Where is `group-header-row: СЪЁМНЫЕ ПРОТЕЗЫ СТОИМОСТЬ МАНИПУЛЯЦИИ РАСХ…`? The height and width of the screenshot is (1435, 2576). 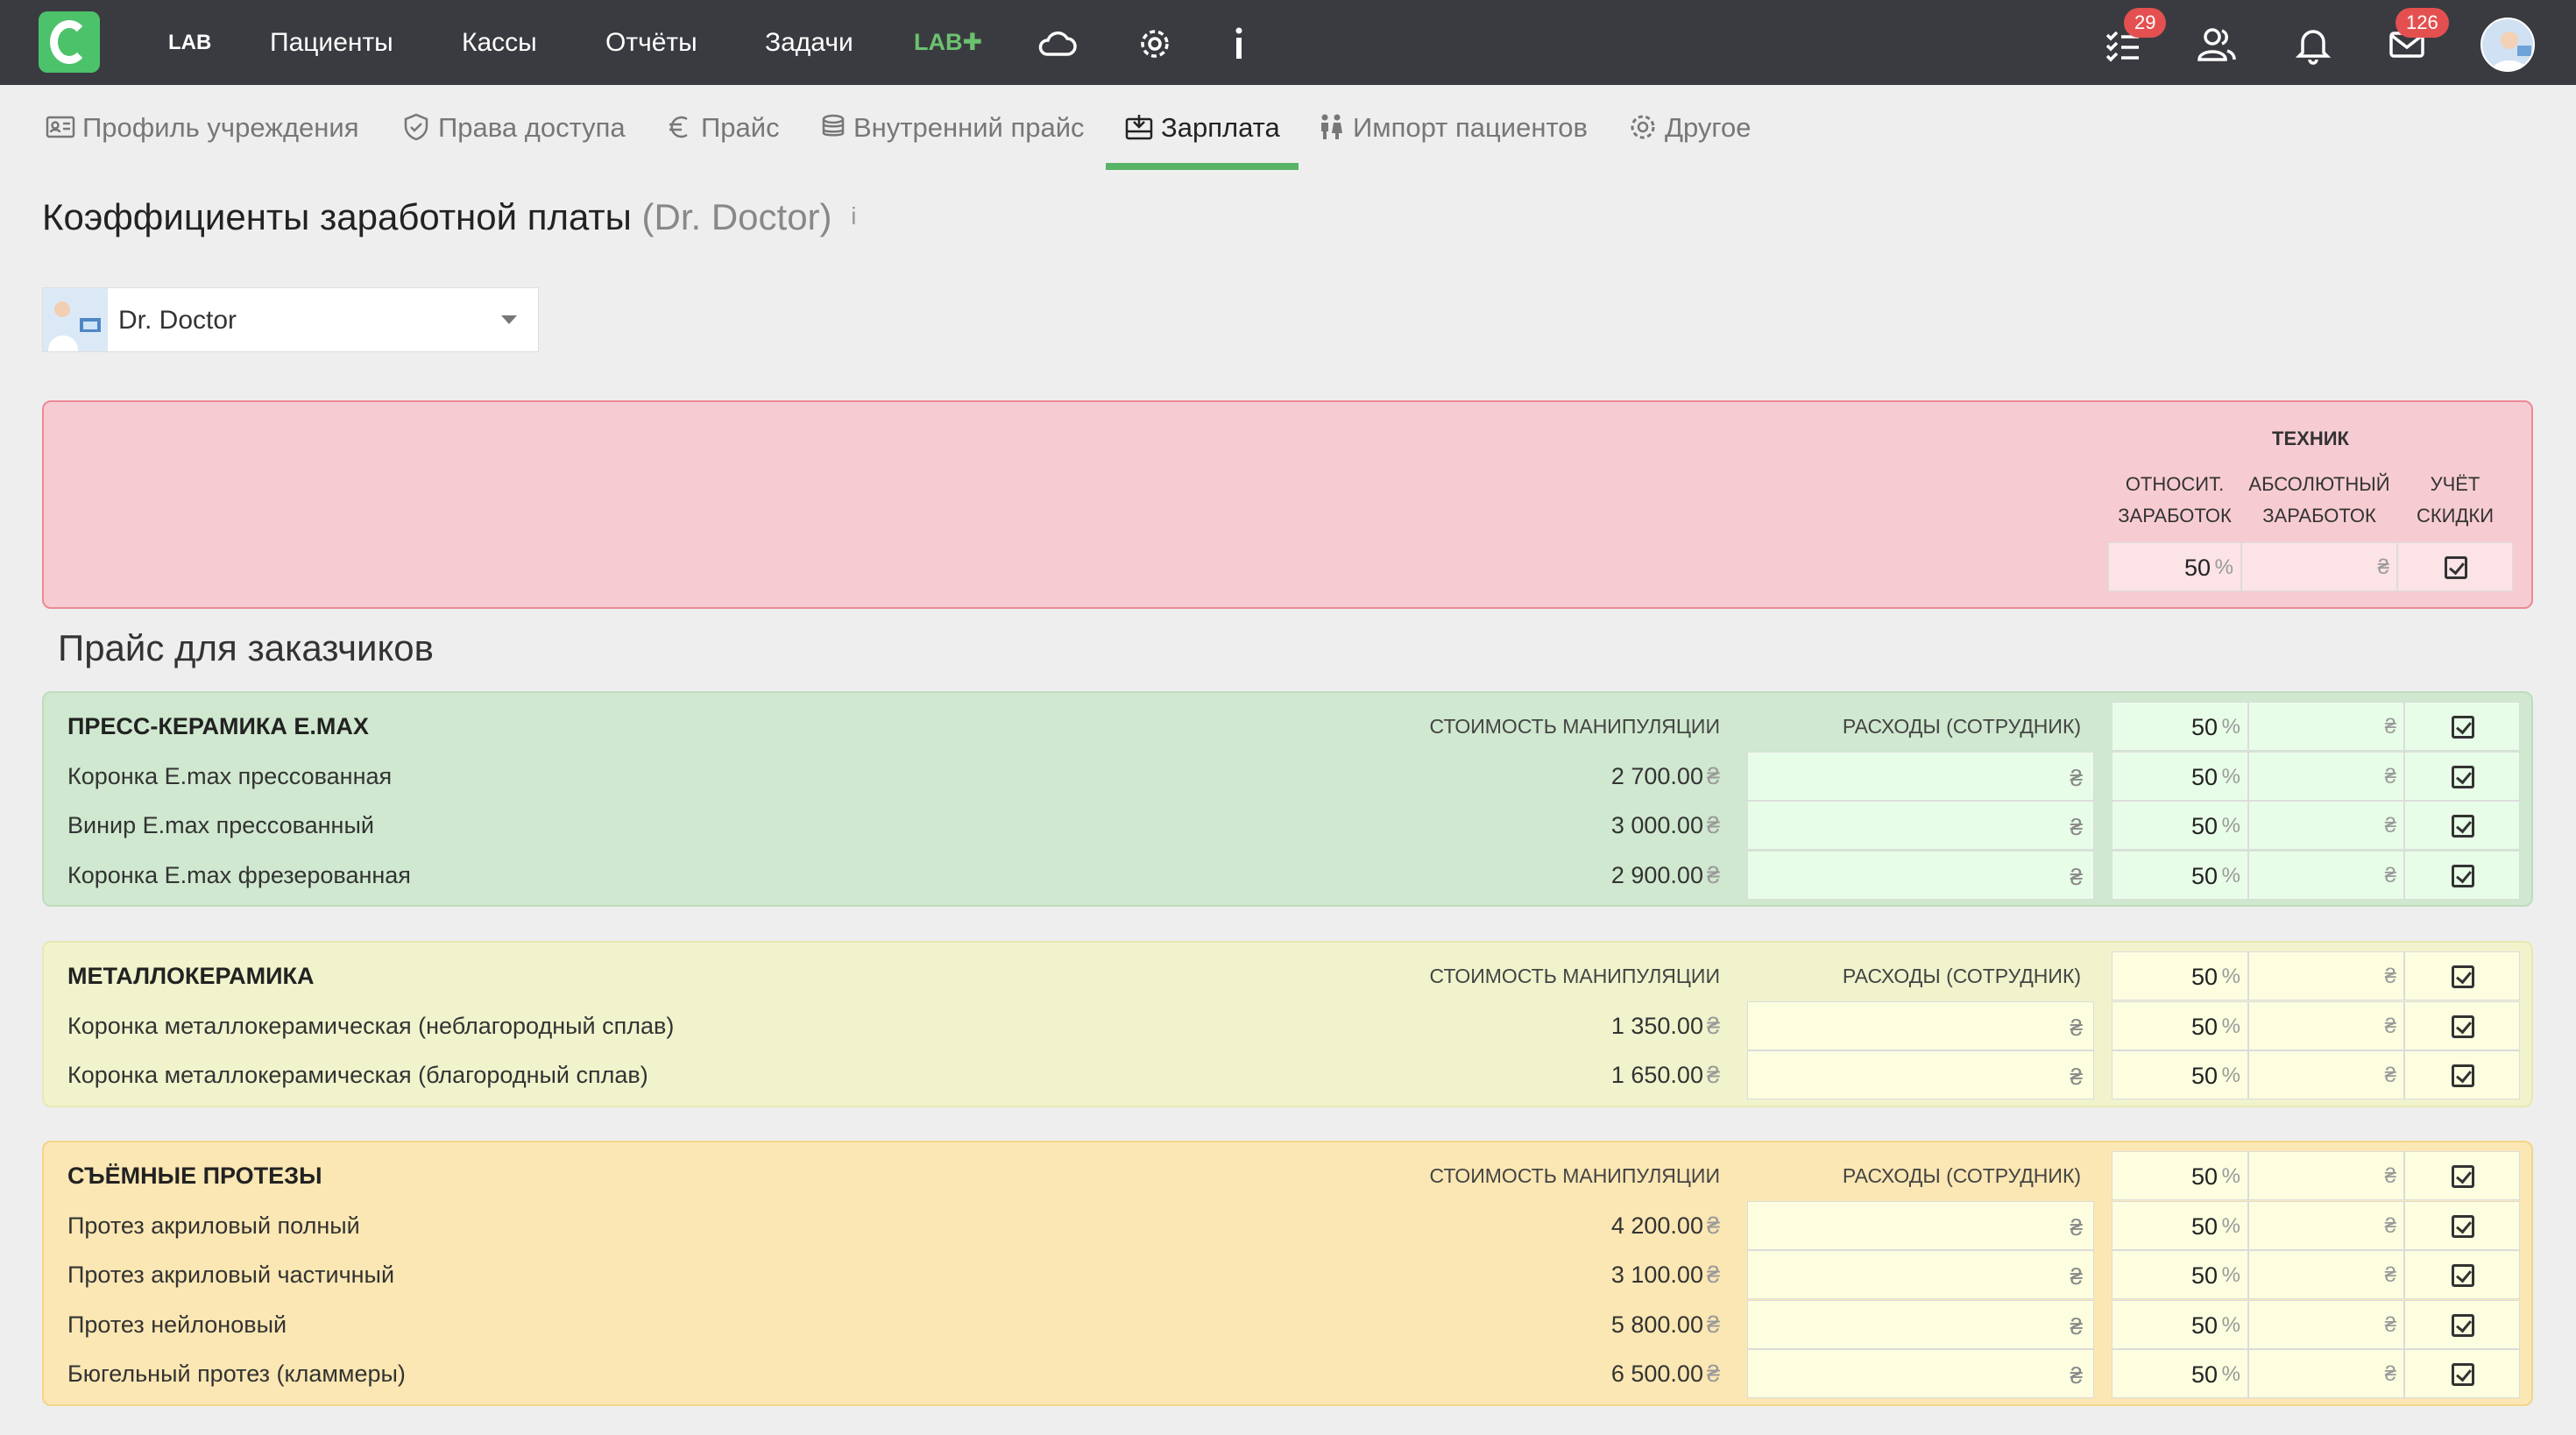 group-header-row: СЪЁМНЫЕ ПРОТЕЗЫ СТОИМОСТЬ МАНИПУЛЯЦИИ РАСХ… is located at coordinates (1287, 1175).